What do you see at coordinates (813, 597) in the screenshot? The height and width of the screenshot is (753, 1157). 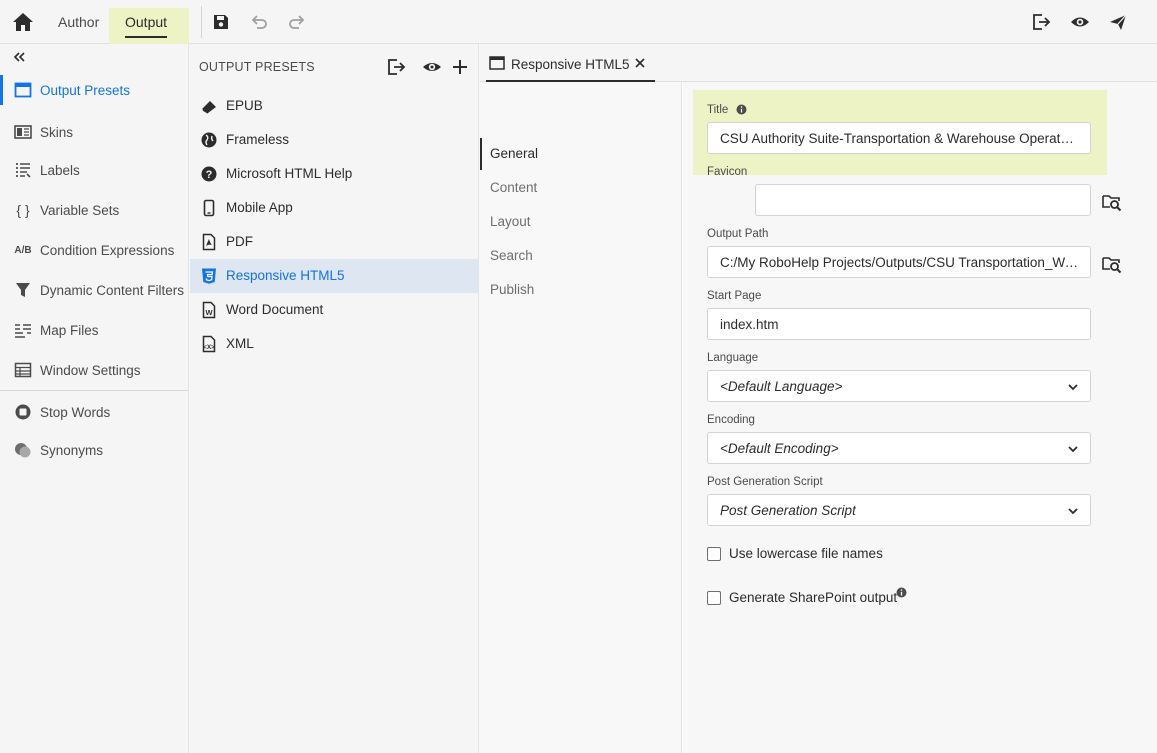 I see `checkbox-label: Generate SharePoint output` at bounding box center [813, 597].